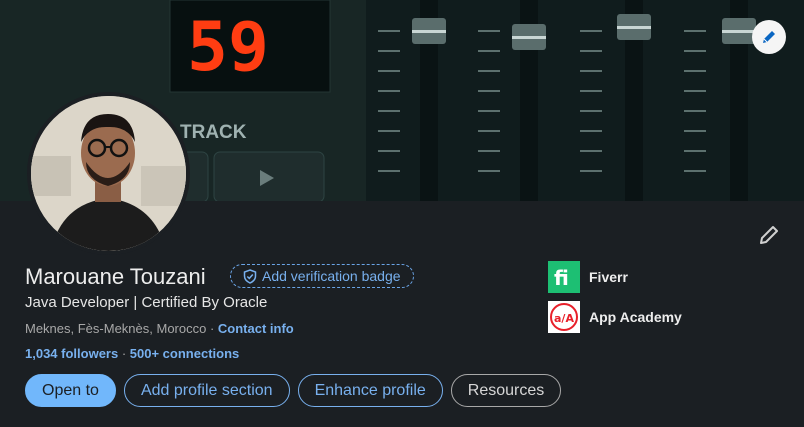  I want to click on app-academy-logo-mark: a/A, so click(564, 317).